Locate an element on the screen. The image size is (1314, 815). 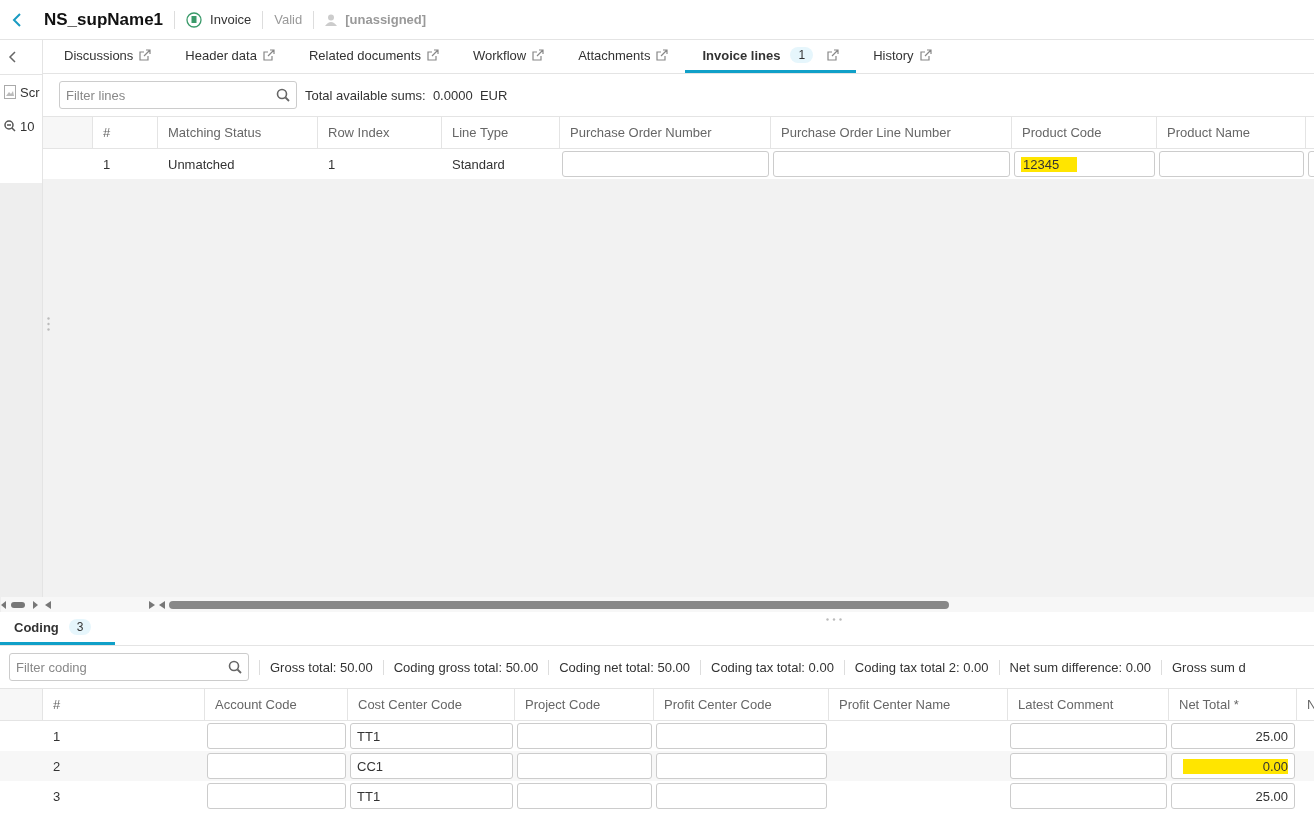
cell-input: 12345 is located at coordinates (1084, 164).